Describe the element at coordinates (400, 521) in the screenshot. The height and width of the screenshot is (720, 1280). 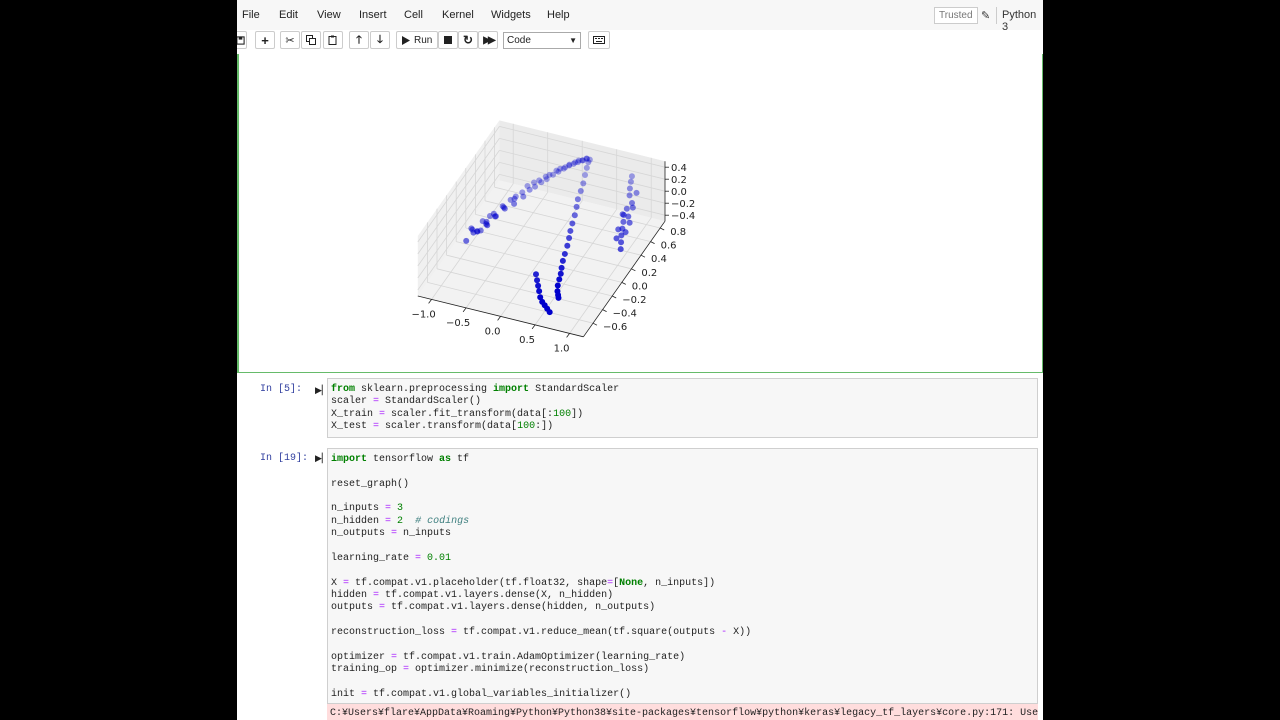
I see `code-line: n_hidden = 2 # codings` at that location.